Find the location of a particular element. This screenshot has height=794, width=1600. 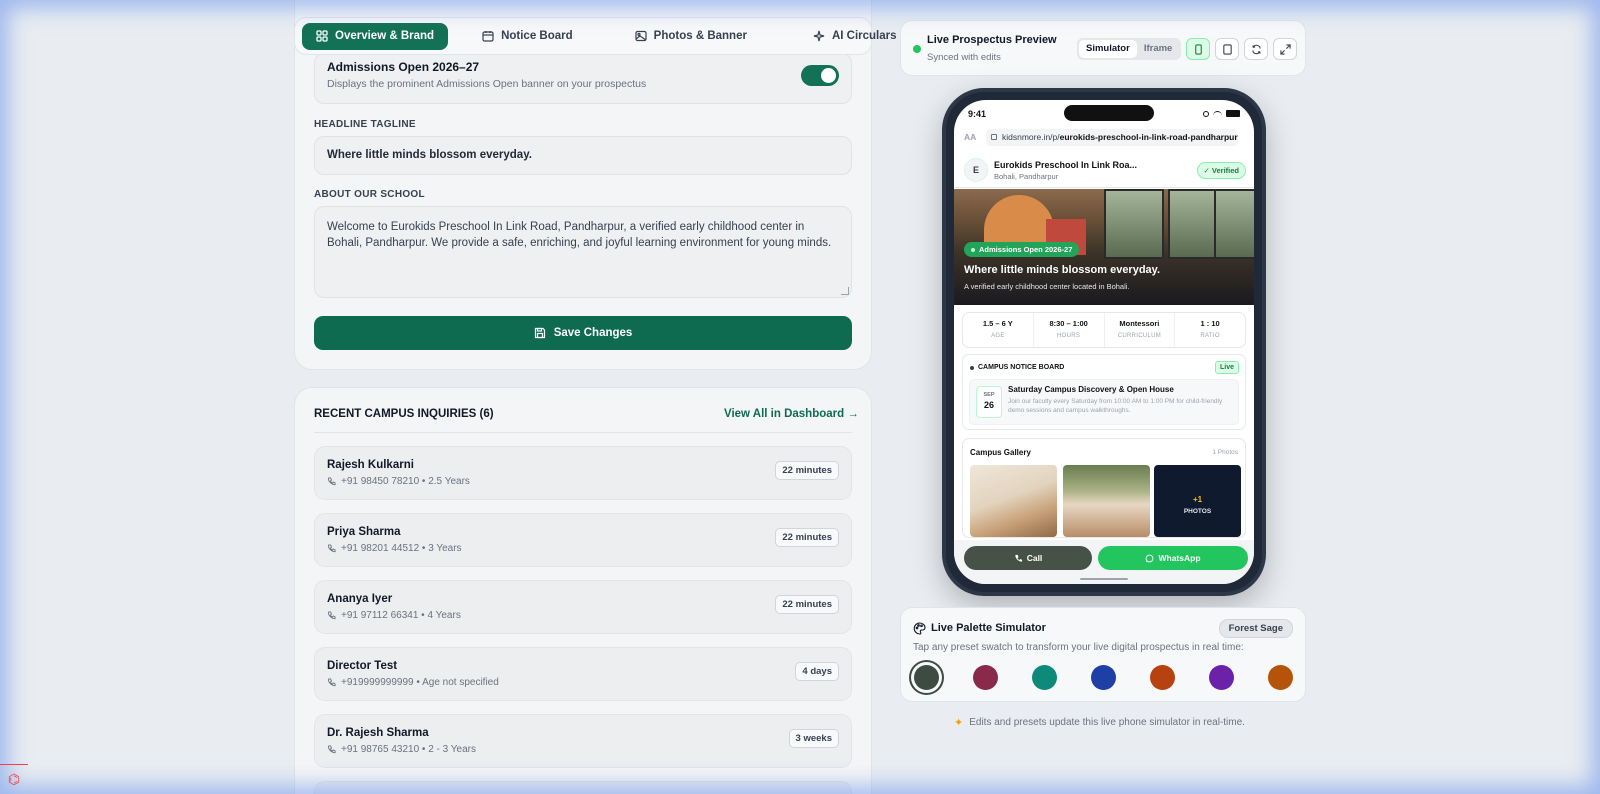

lock-icon is located at coordinates (994, 137).